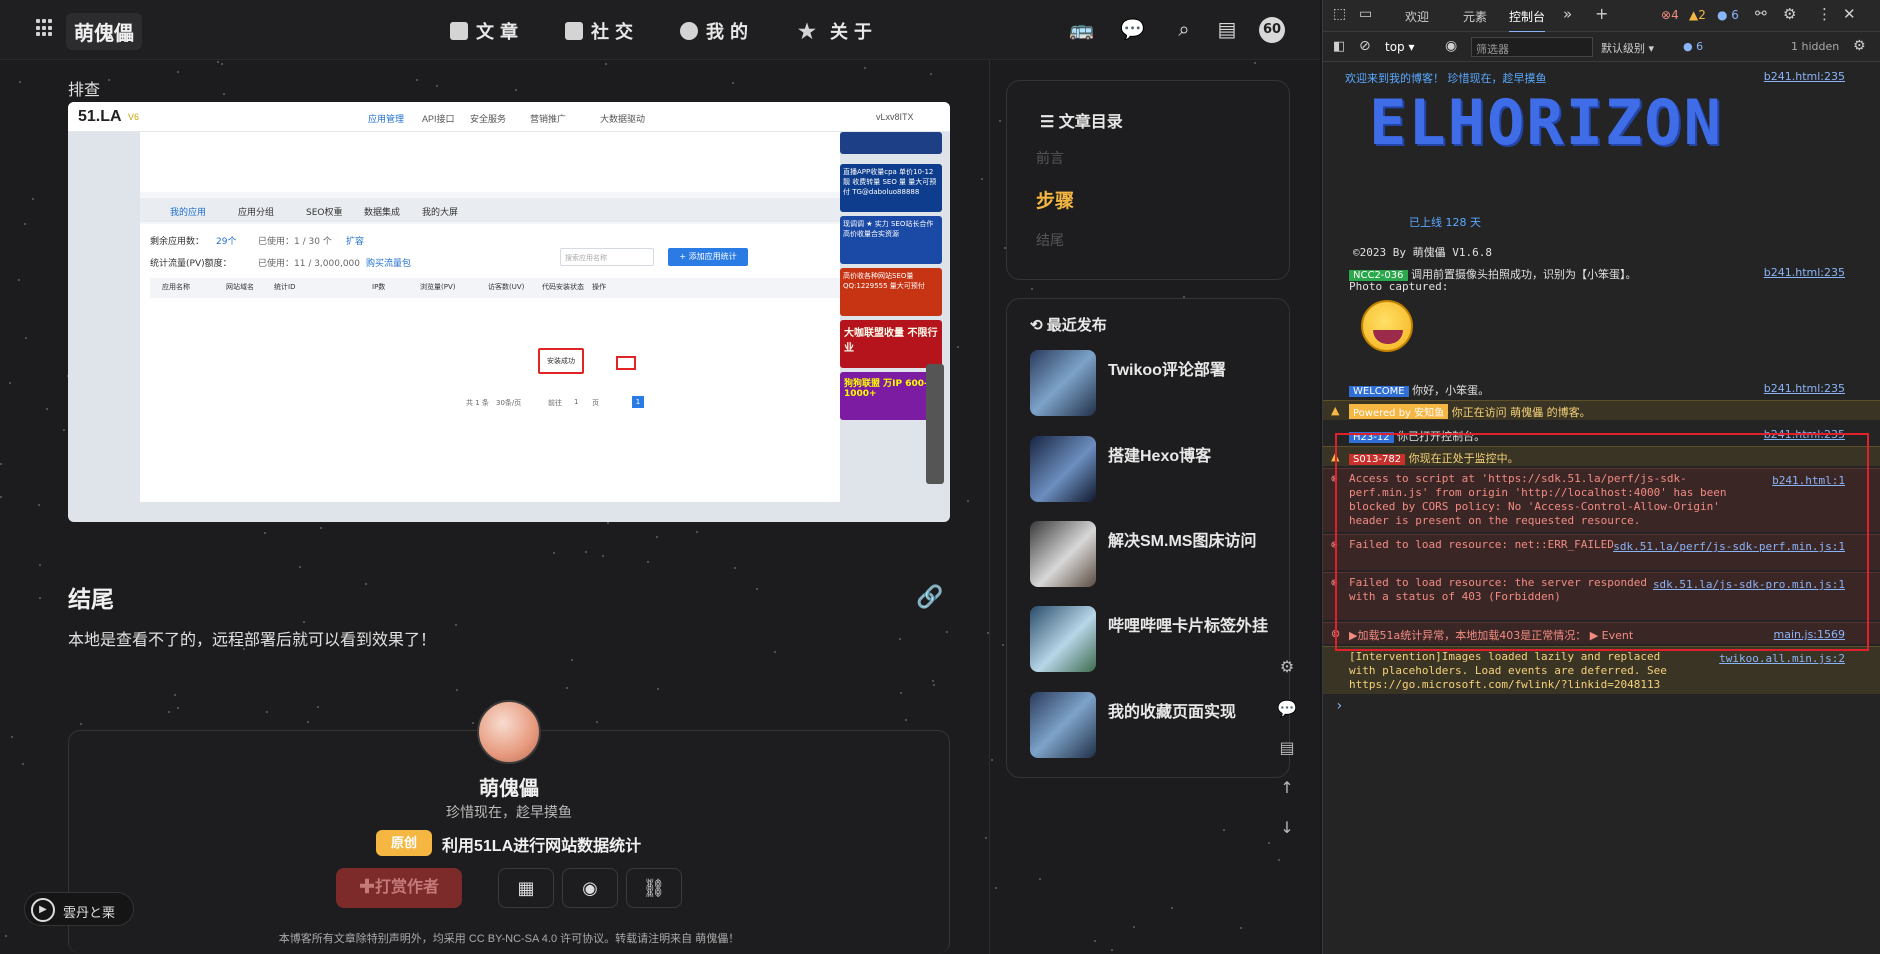  Describe the element at coordinates (1155, 556) in the screenshot. I see `recent-post-item: 解决SM.MS图床访问` at that location.